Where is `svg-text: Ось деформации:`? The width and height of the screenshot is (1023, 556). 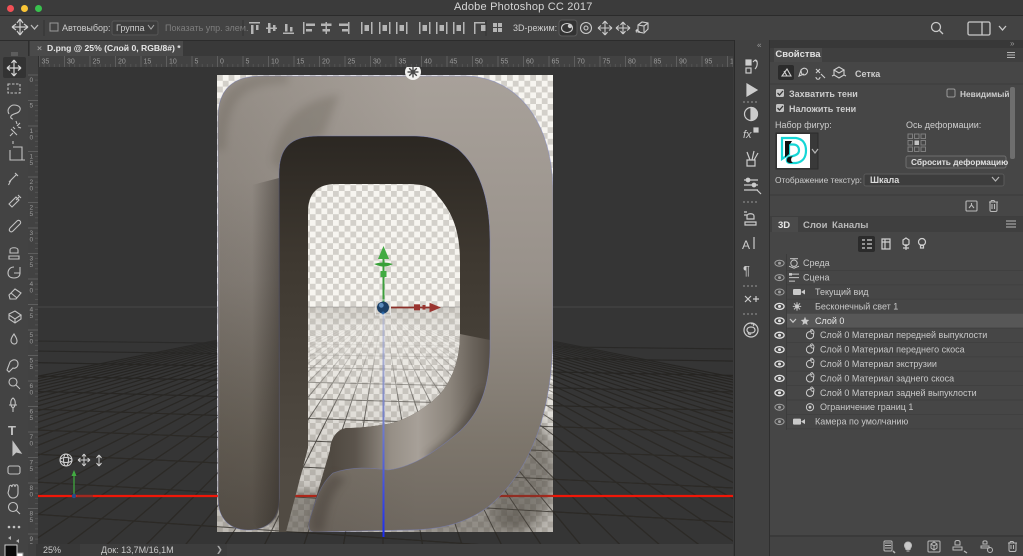
svg-text: Ось деформации: is located at coordinates (943, 125).